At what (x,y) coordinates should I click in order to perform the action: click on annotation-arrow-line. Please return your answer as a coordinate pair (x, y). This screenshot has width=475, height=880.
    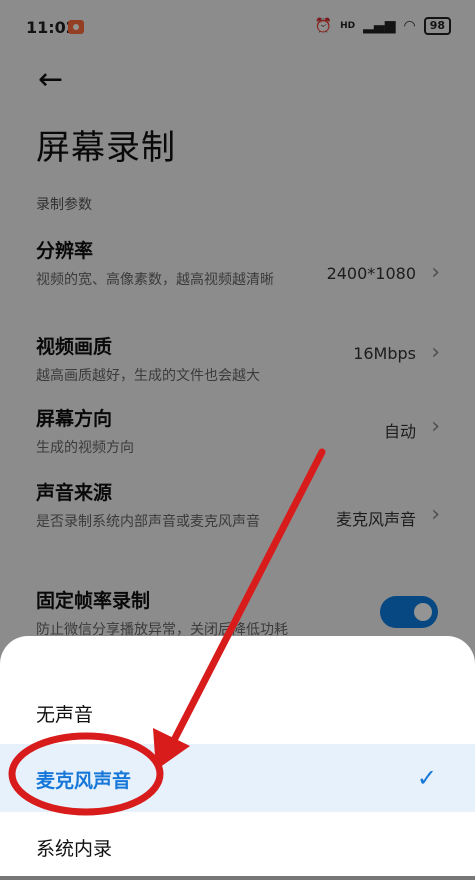
    Looking at the image, I should click on (246, 600).